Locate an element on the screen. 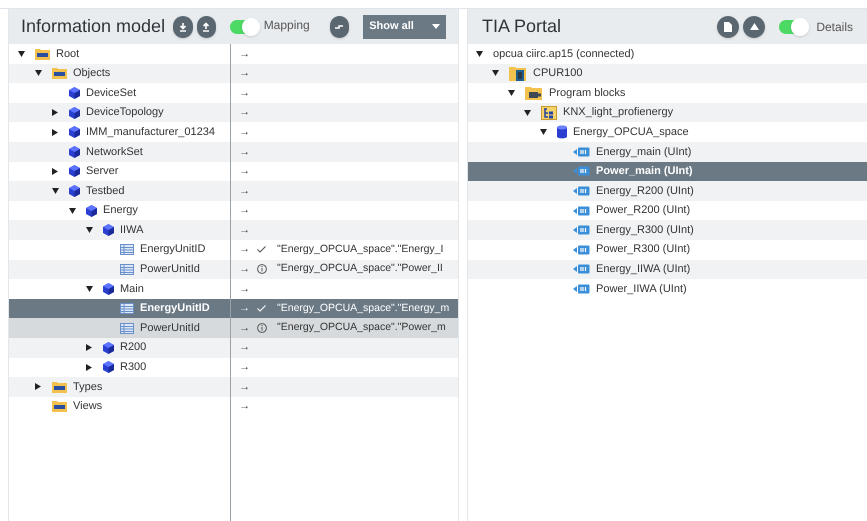 The height and width of the screenshot is (521, 867). tree-item-label: CPUR100 is located at coordinates (558, 74).